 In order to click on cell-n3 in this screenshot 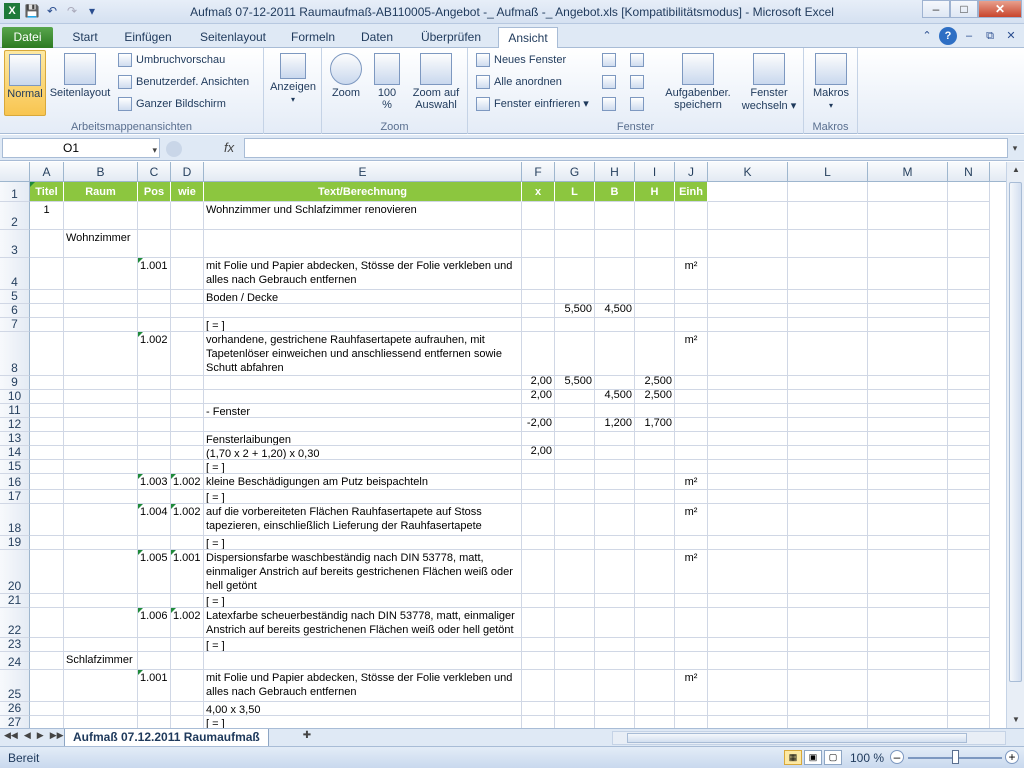, I will do `click(969, 244)`.